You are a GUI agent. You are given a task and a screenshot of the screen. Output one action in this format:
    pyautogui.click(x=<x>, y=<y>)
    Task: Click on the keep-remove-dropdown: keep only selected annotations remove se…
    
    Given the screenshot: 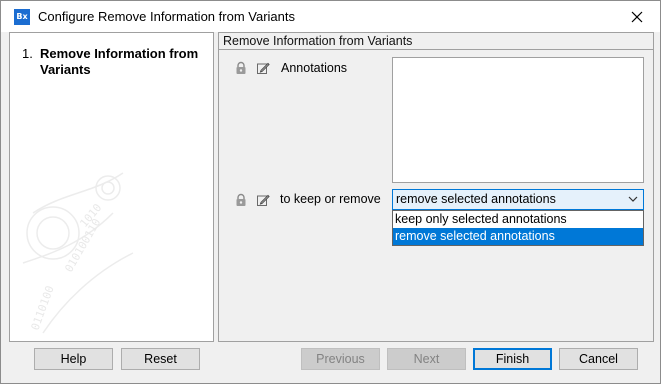 What is the action you would take?
    pyautogui.click(x=518, y=228)
    